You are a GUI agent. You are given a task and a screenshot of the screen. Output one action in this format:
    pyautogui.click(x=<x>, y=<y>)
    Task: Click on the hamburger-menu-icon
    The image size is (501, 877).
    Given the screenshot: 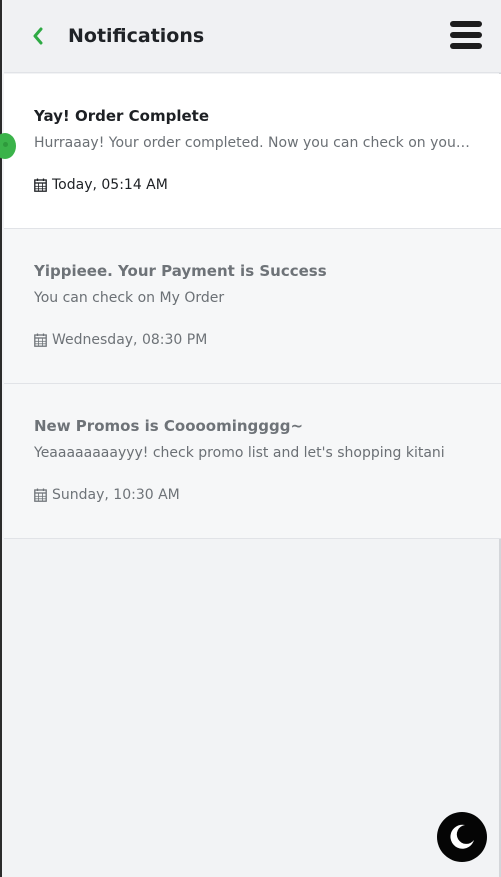 What is the action you would take?
    pyautogui.click(x=466, y=35)
    